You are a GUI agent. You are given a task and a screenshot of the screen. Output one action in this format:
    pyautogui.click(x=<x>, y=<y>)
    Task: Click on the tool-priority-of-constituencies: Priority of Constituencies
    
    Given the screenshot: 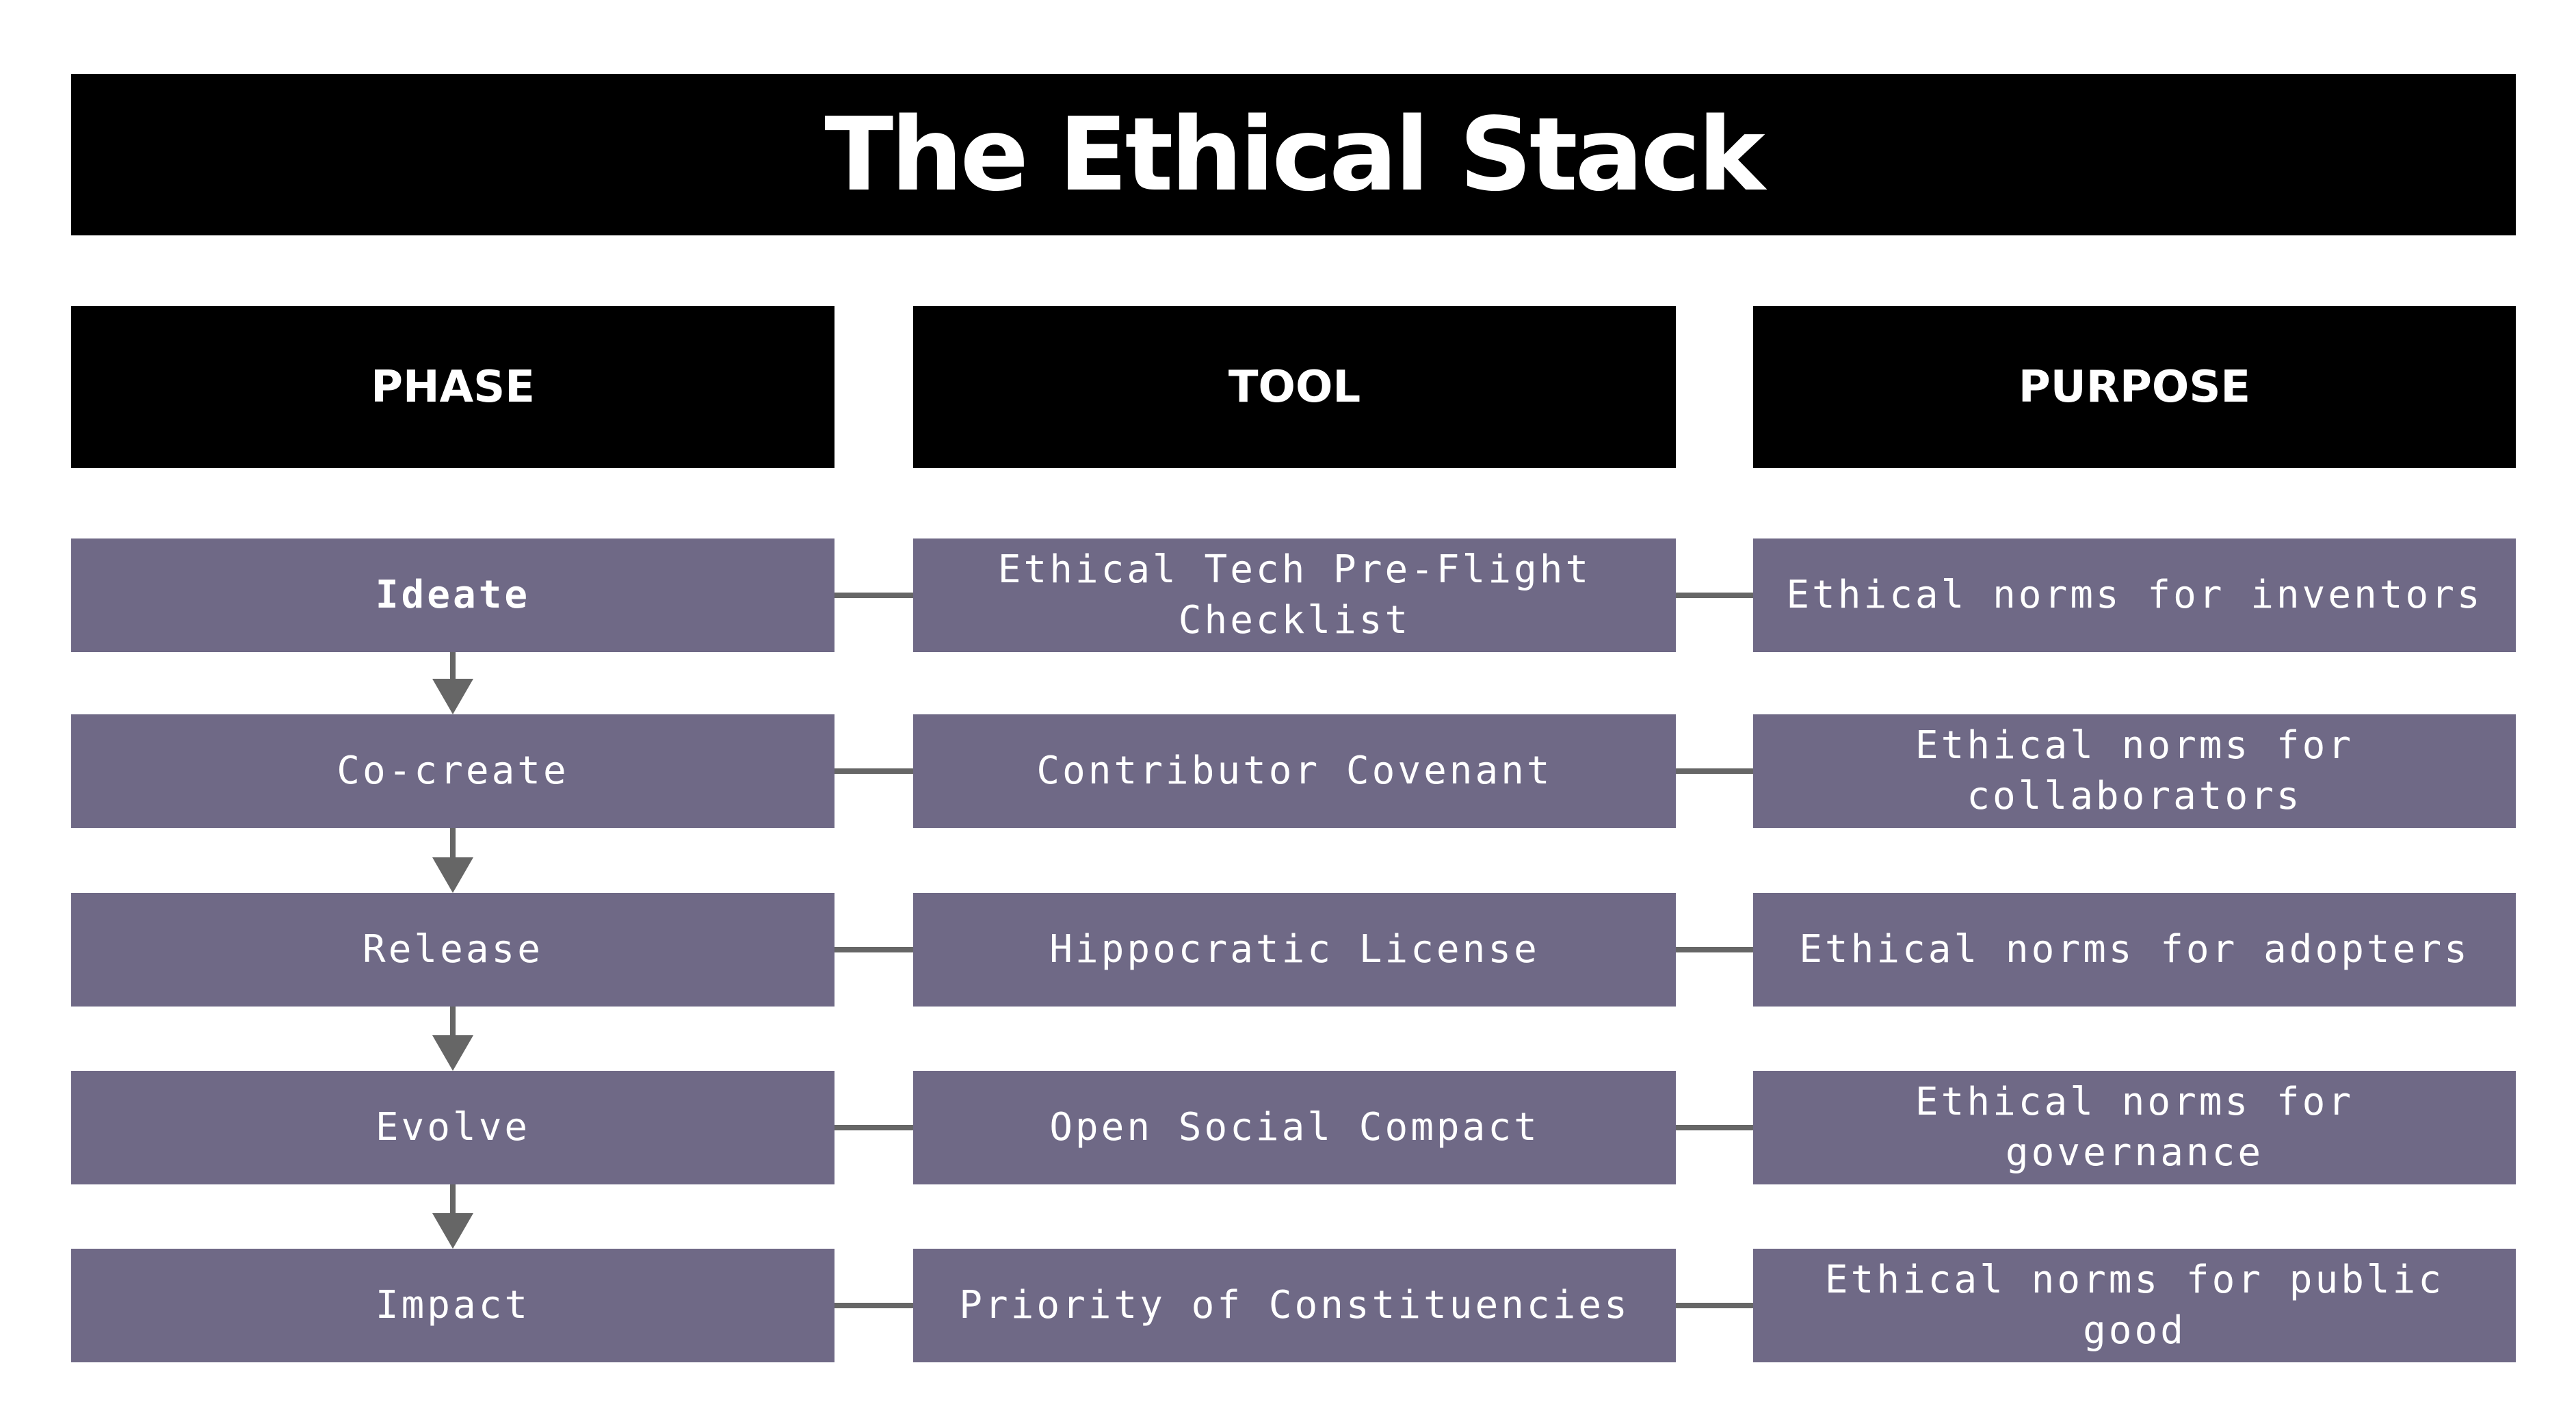 What is the action you would take?
    pyautogui.click(x=1294, y=1305)
    